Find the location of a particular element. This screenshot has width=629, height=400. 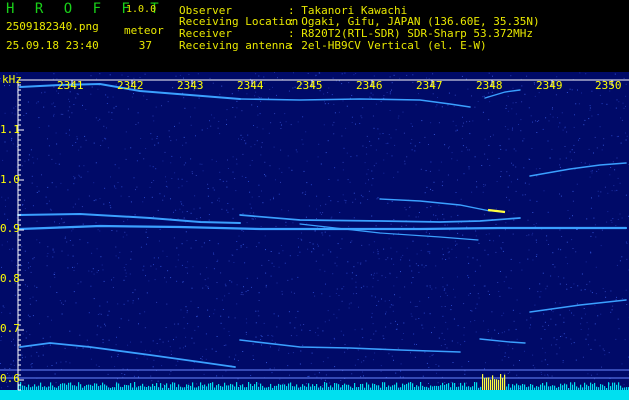

meteor-count-value: 37 is located at coordinates (145, 45).